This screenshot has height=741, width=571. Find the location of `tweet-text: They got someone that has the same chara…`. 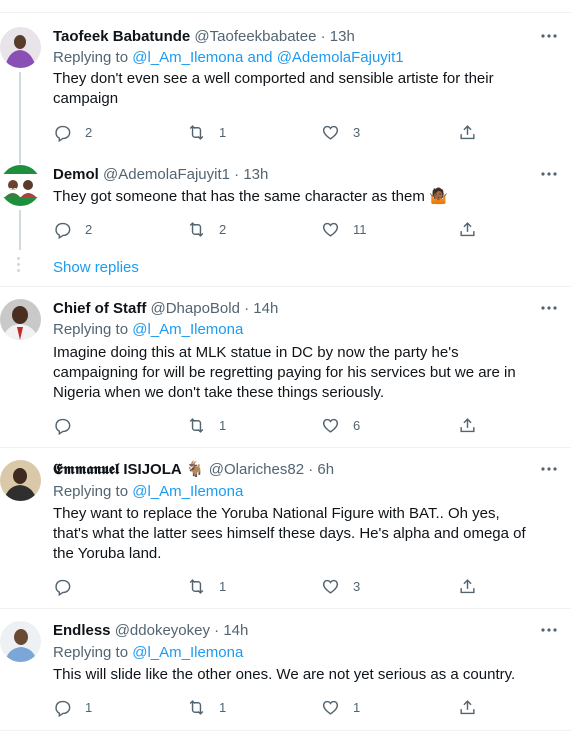

tweet-text: They got someone that has the same chara… is located at coordinates (250, 196).